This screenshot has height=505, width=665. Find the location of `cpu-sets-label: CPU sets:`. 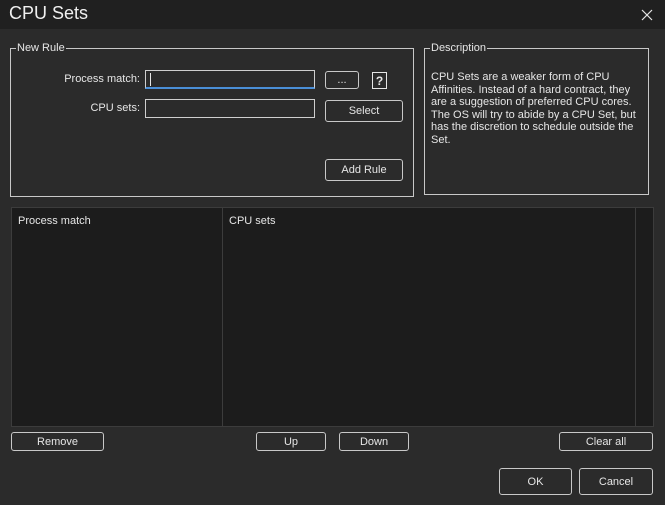

cpu-sets-label: CPU sets: is located at coordinates (115, 108).